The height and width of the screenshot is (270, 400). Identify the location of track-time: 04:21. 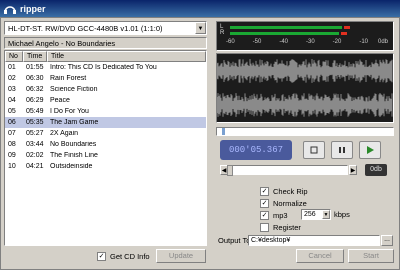
(35, 166).